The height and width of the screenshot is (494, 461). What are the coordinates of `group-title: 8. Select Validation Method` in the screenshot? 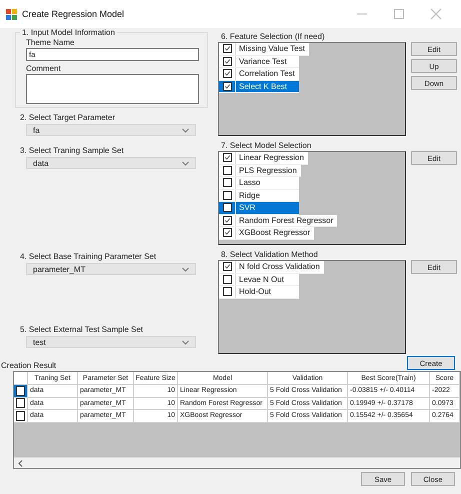 It's located at (269, 254).